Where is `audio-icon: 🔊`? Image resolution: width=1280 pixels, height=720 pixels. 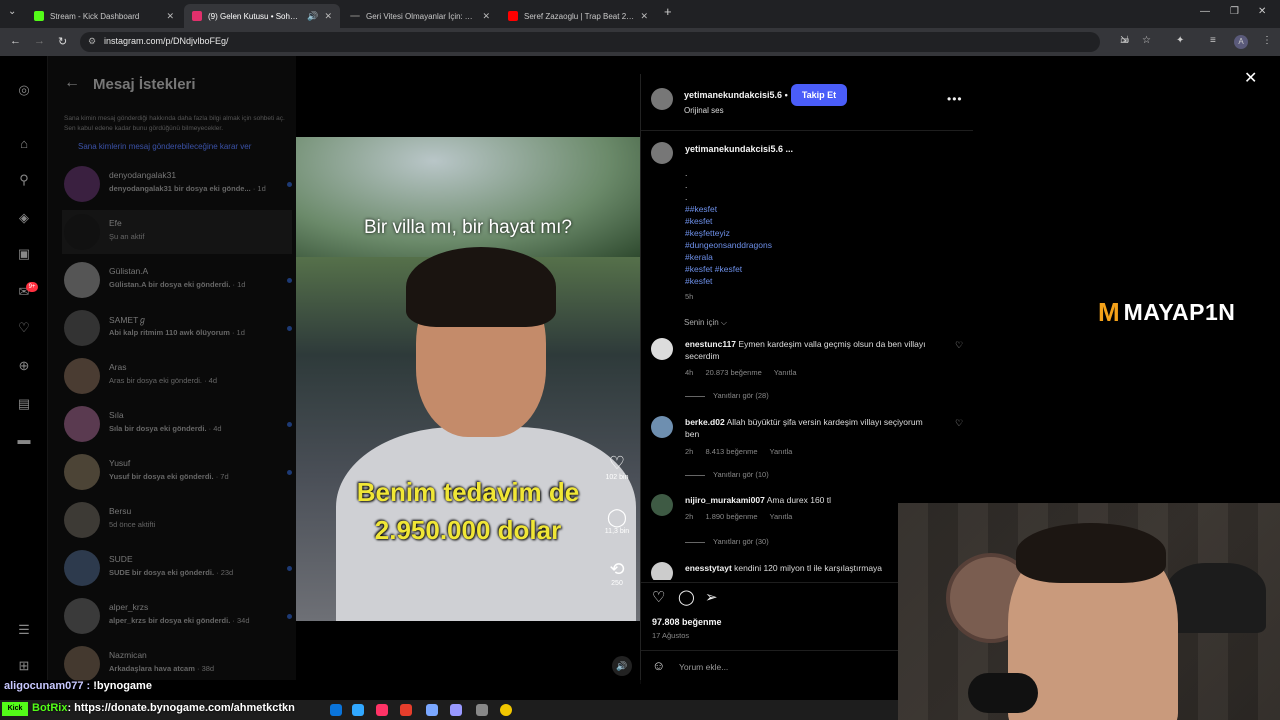 audio-icon: 🔊 is located at coordinates (312, 16).